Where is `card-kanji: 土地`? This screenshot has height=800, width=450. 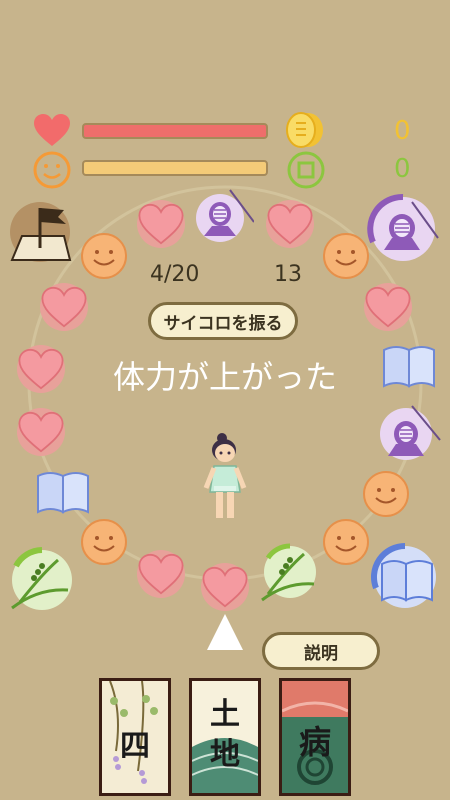 card-kanji: 土地 is located at coordinates (225, 734).